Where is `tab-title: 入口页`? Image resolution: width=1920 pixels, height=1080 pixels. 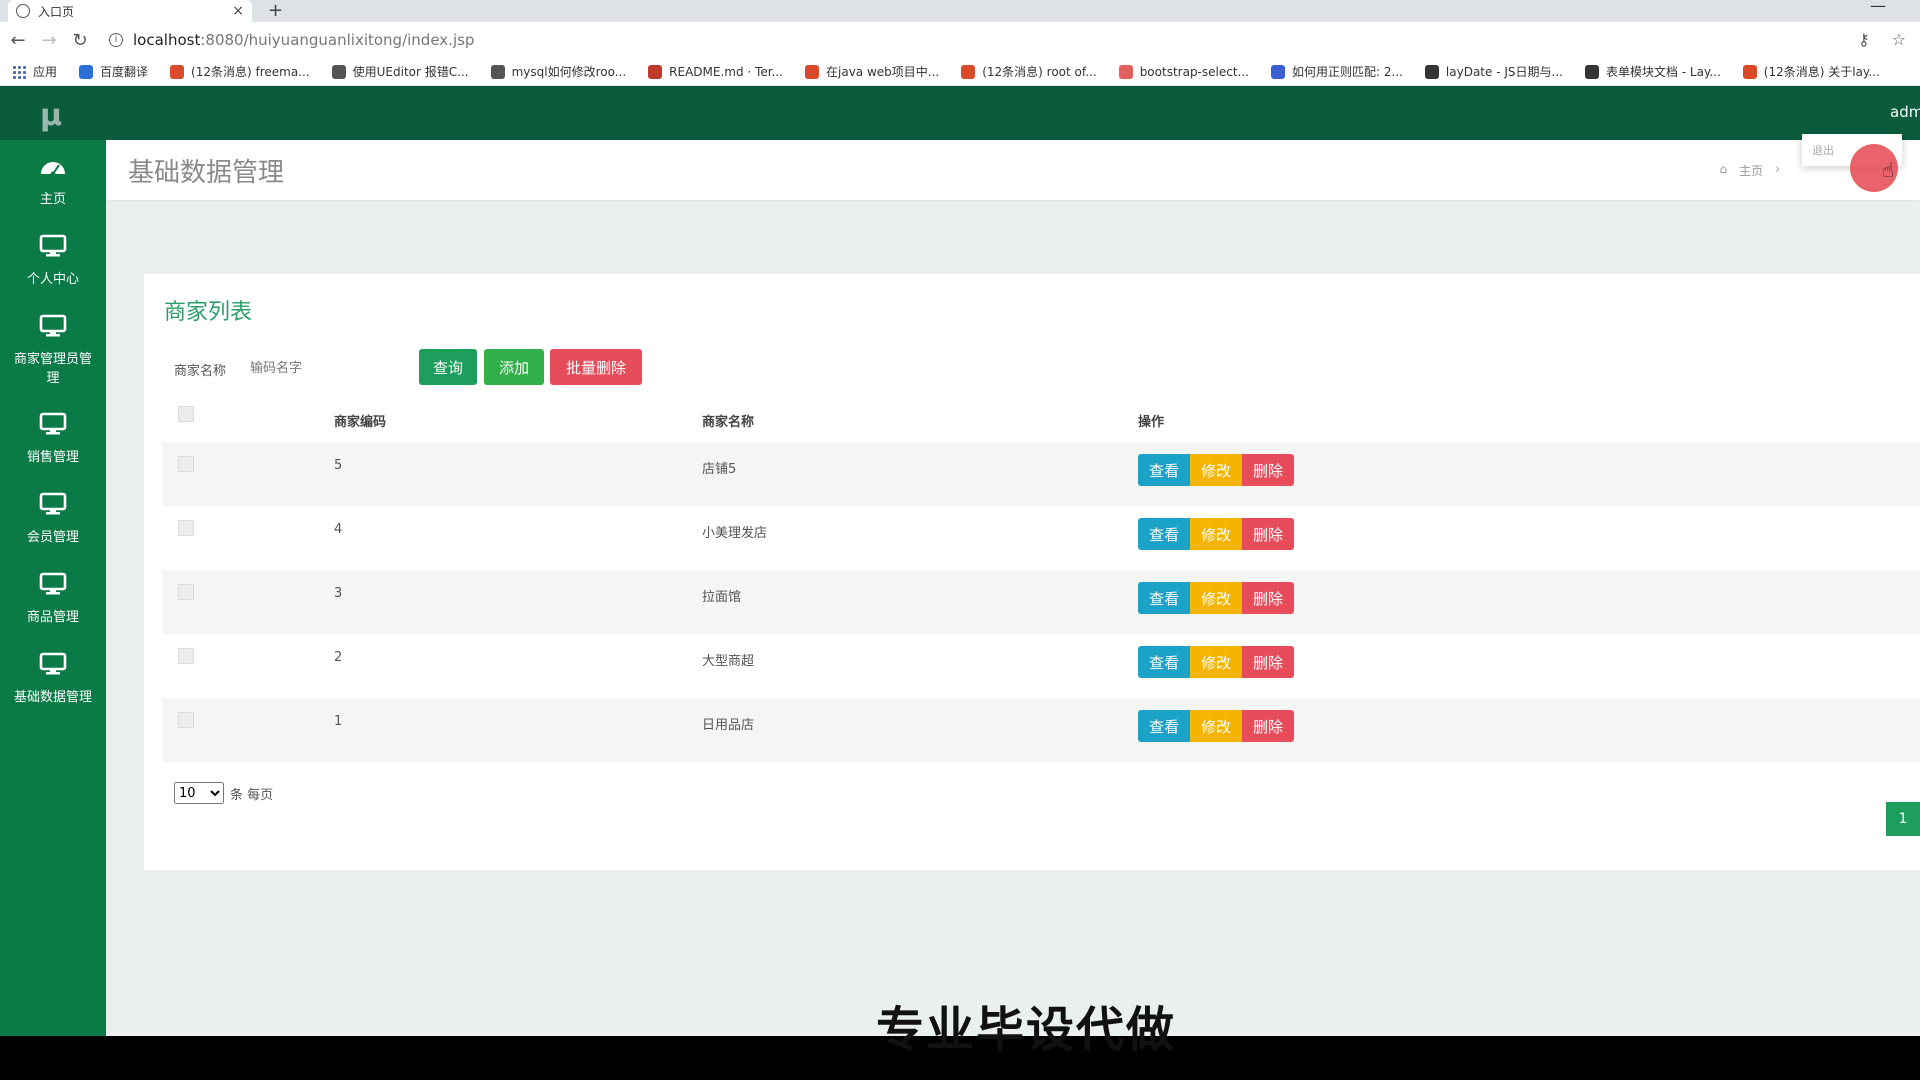
tab-title: 入口页 is located at coordinates (56, 11).